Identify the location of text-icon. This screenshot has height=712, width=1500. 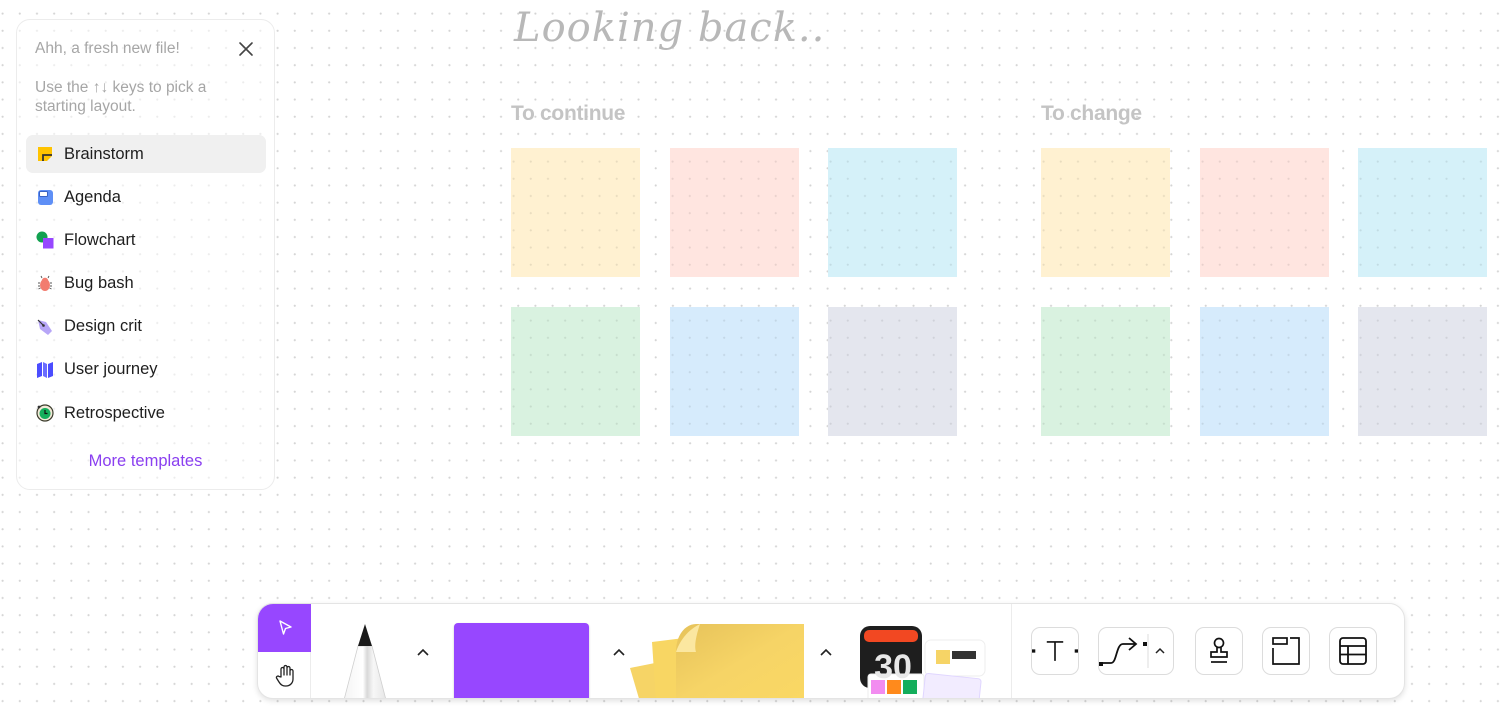
(1055, 651).